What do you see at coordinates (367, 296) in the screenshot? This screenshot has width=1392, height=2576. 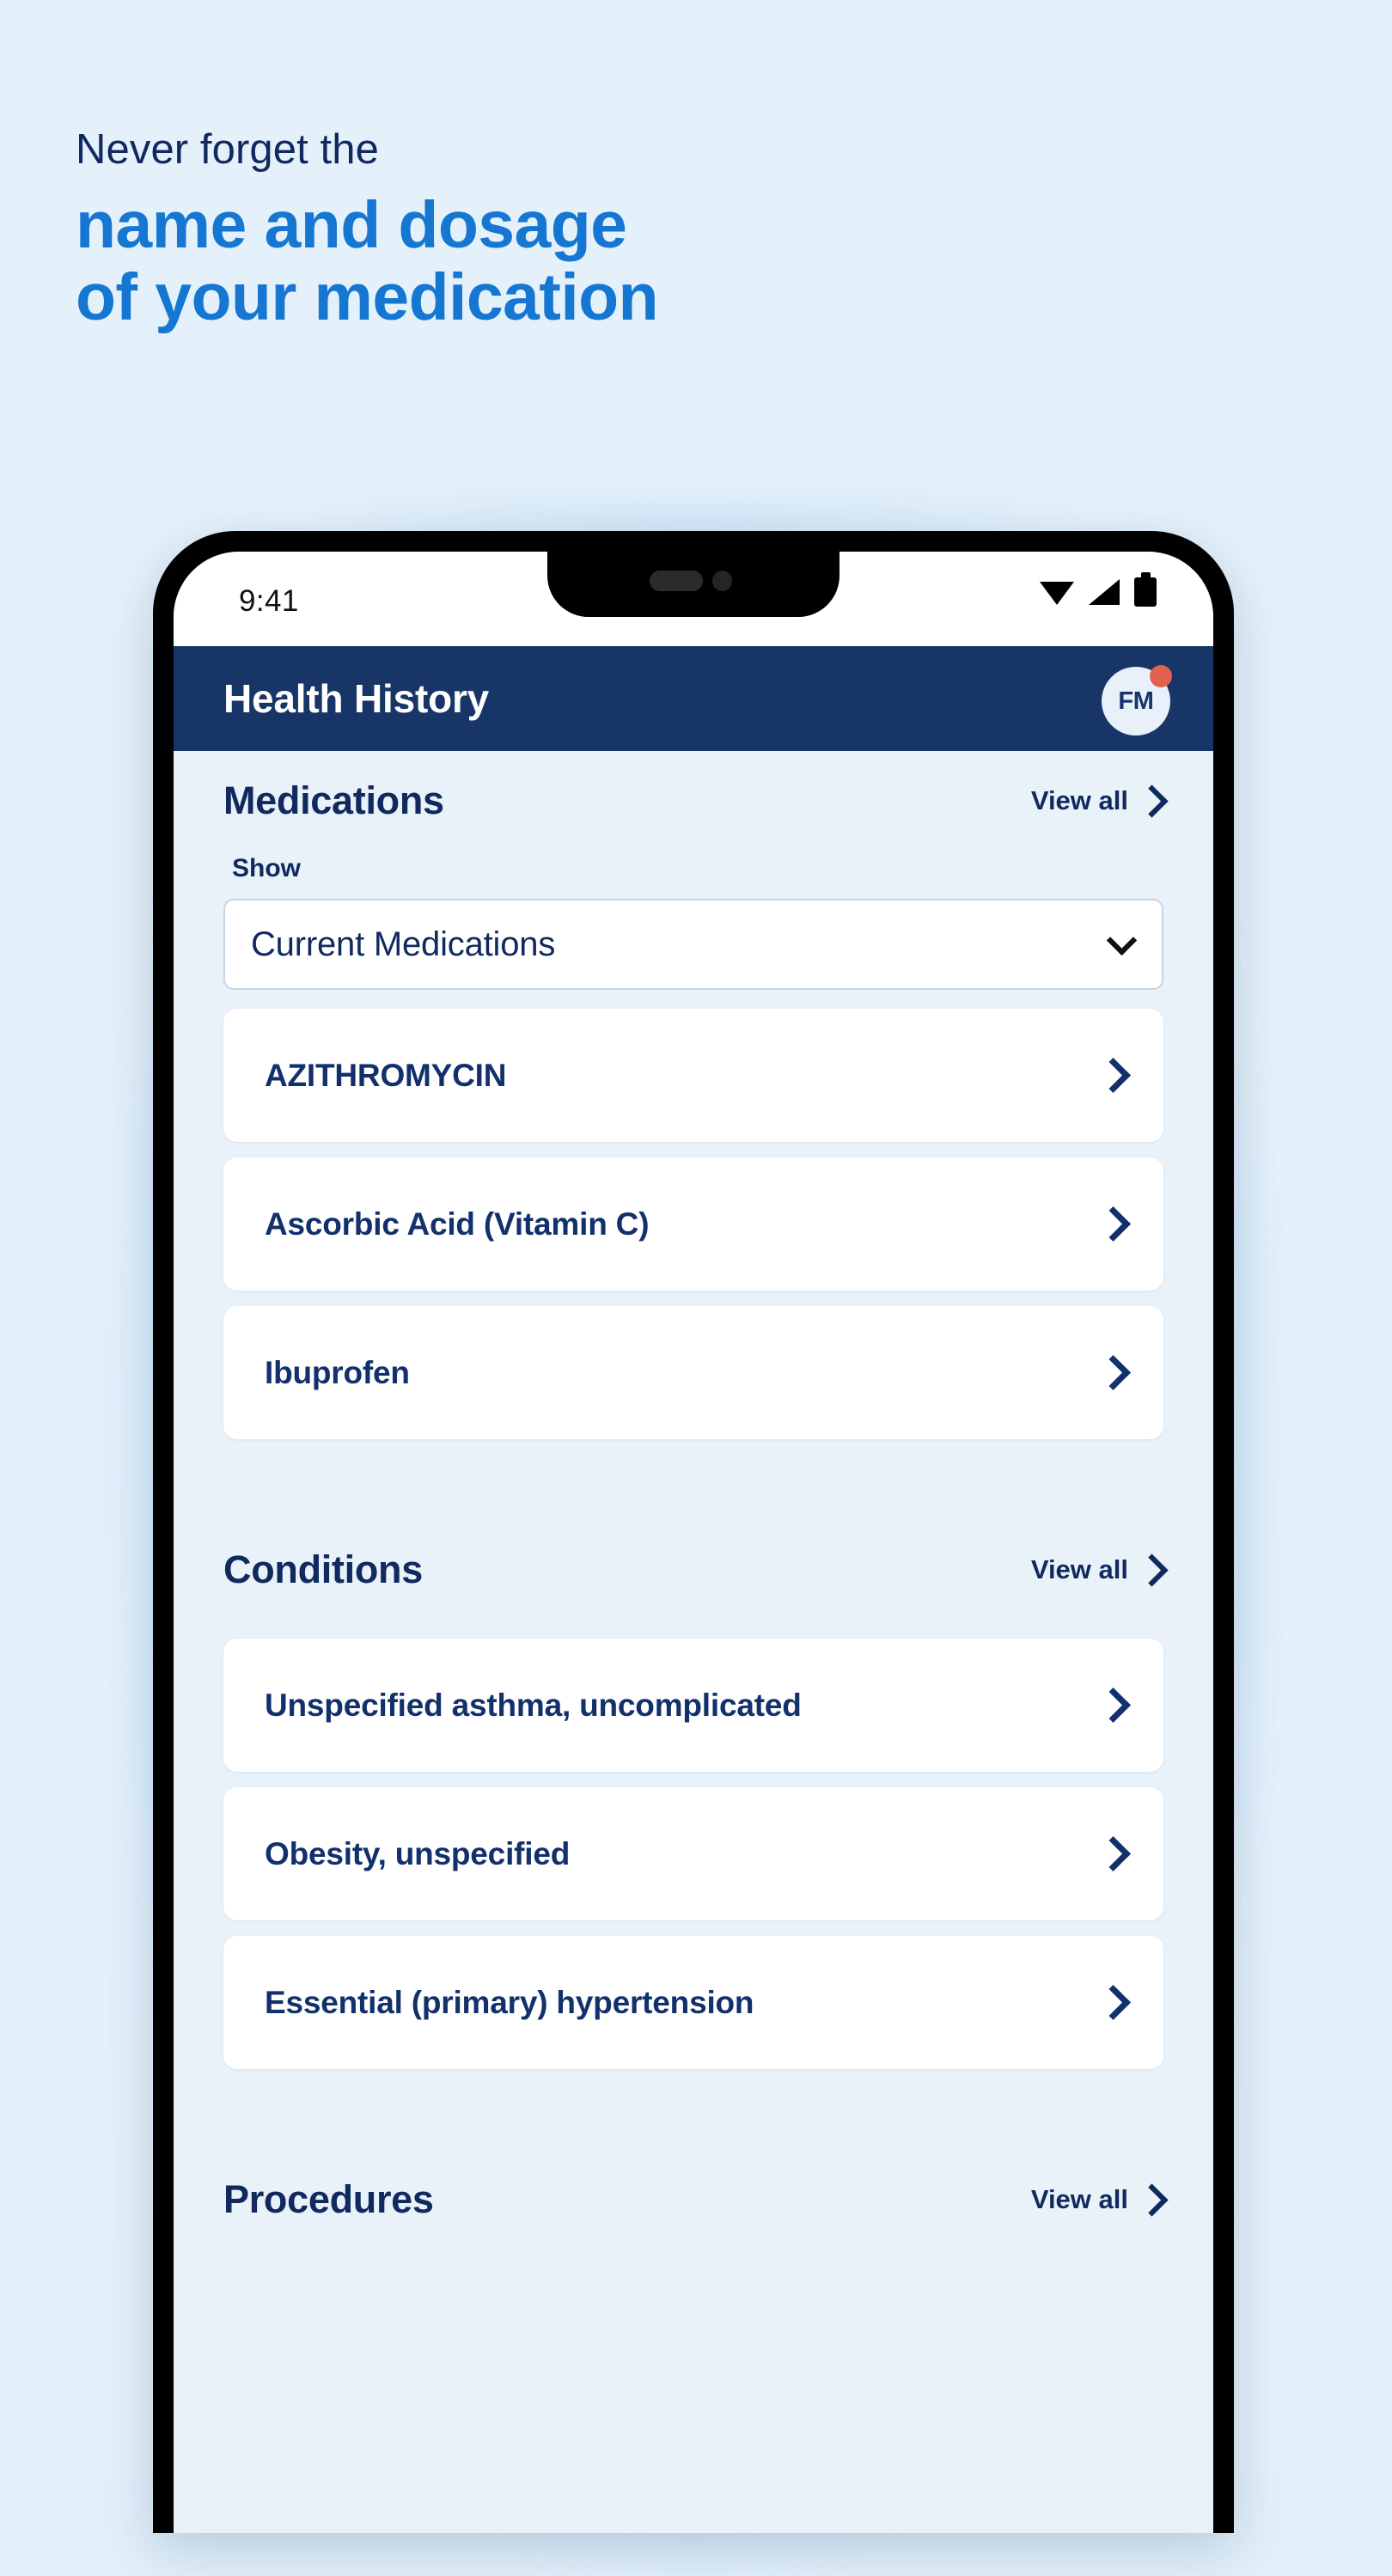 I see `promo-headline-line-2: of your medication` at bounding box center [367, 296].